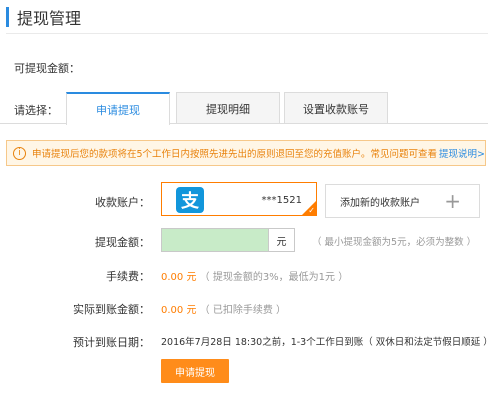 This screenshot has width=488, height=400. What do you see at coordinates (179, 277) in the screenshot?
I see `fee-value: 0.00 元` at bounding box center [179, 277].